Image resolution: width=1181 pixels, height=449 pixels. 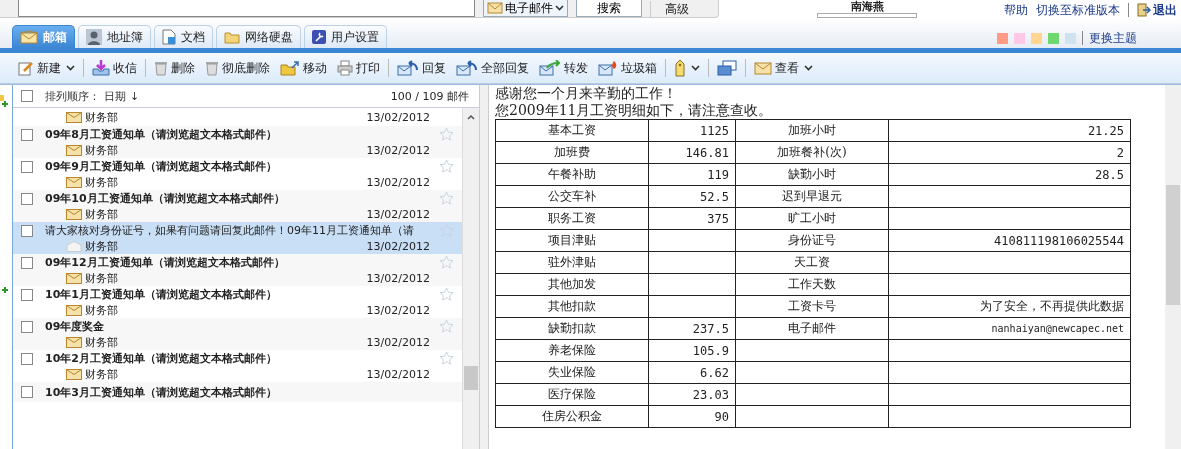 I want to click on table-cell: 午餐补助, so click(x=572, y=174).